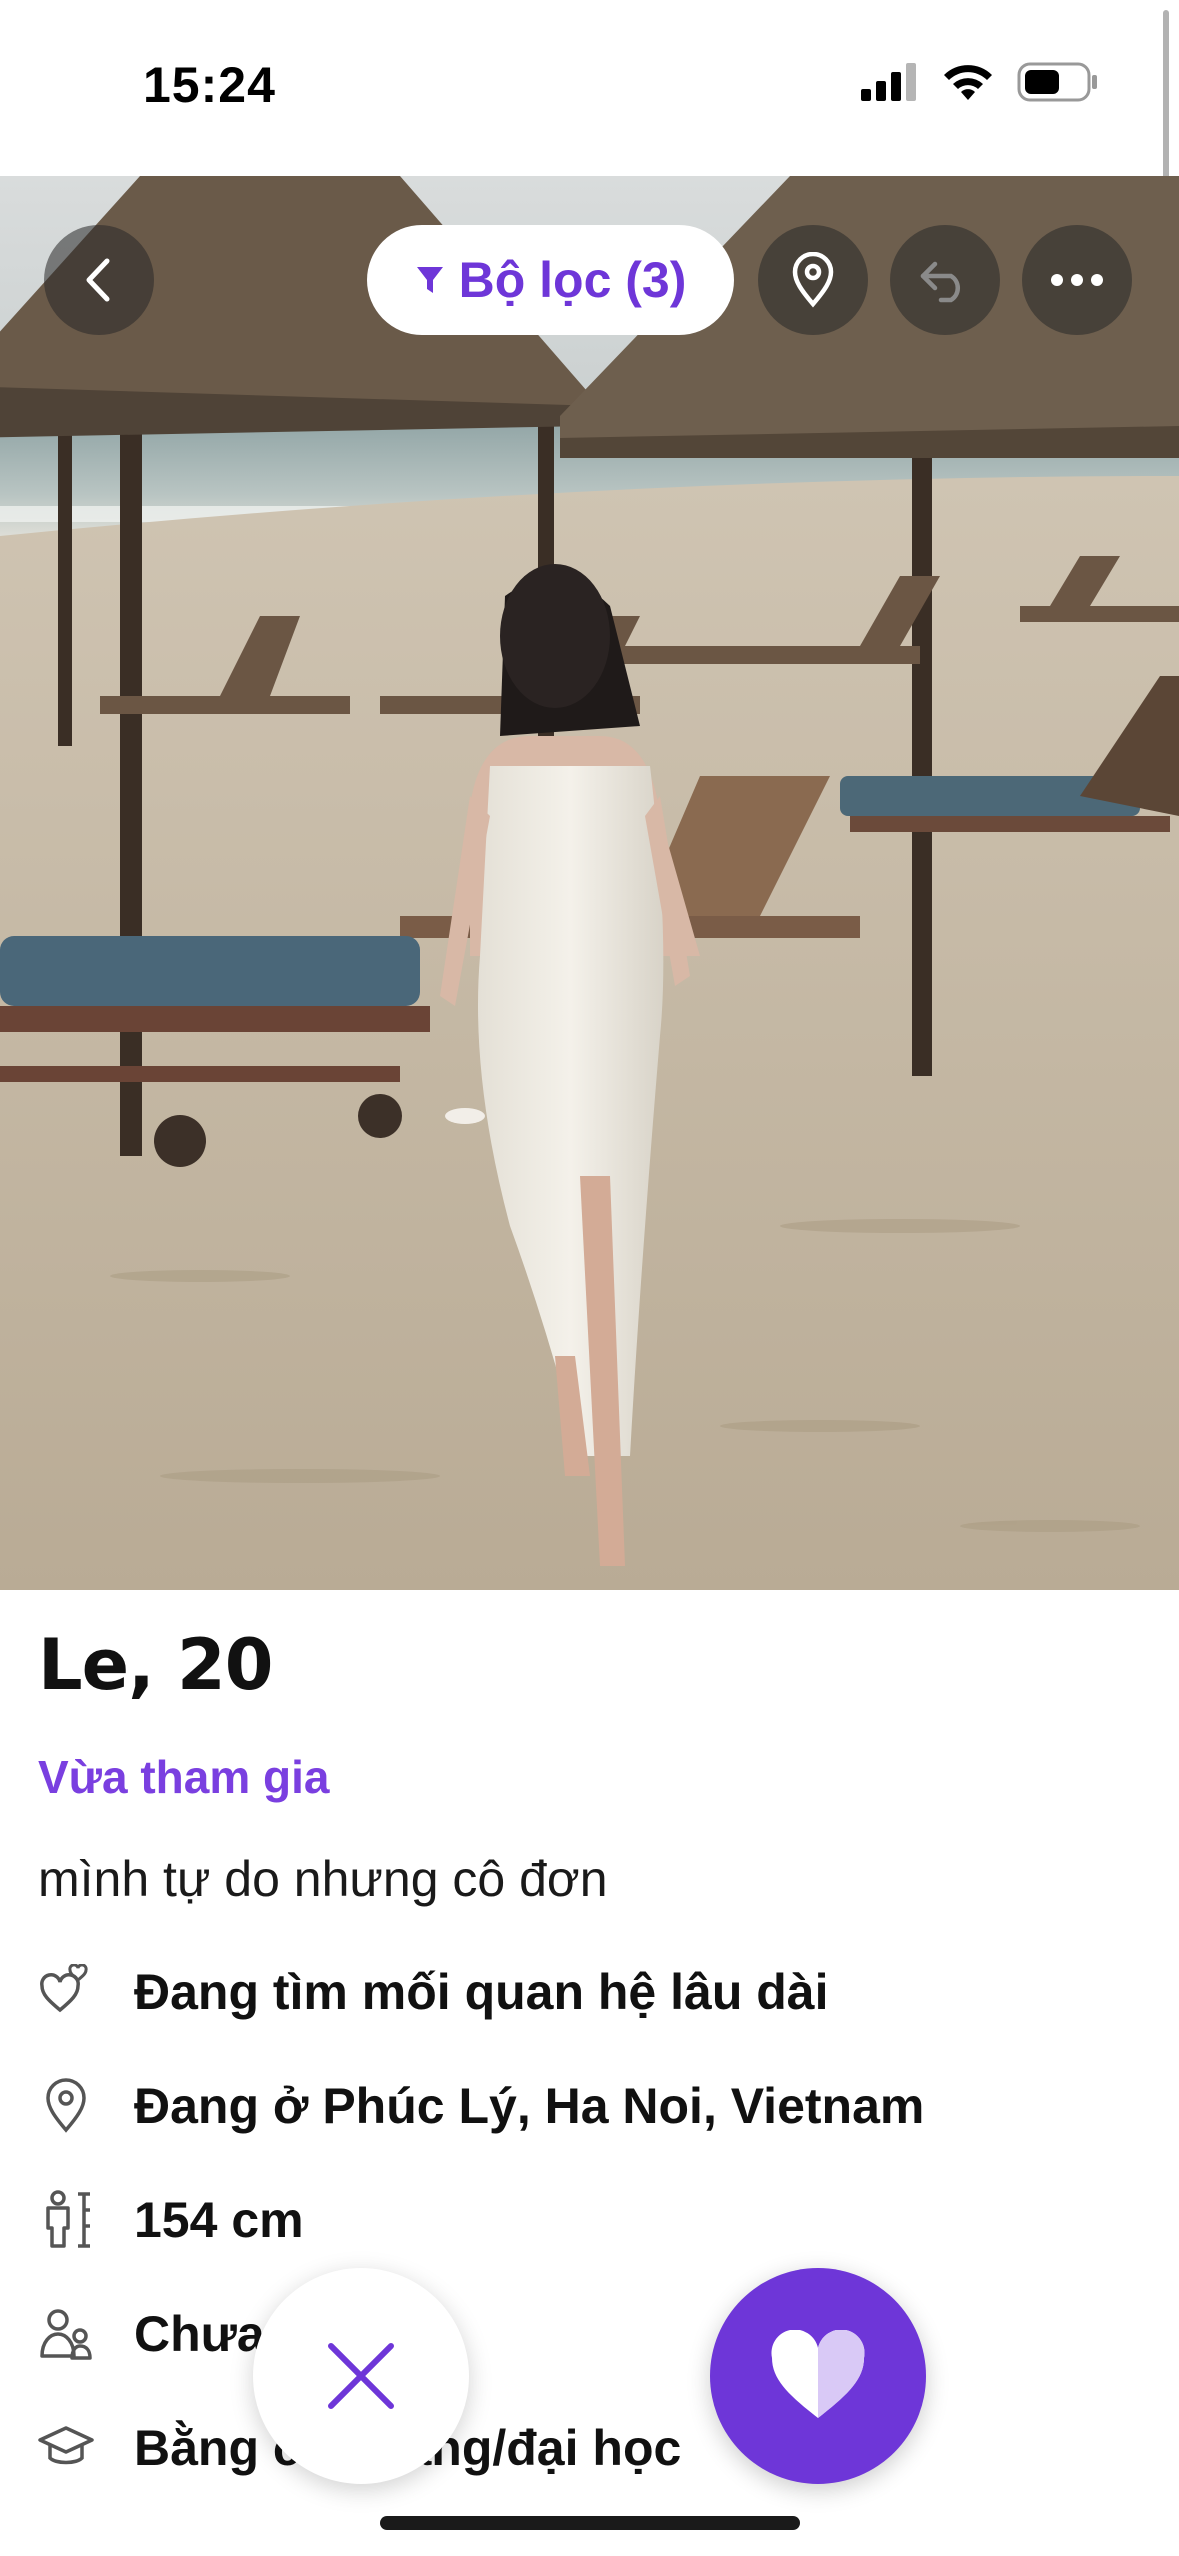  What do you see at coordinates (940, 282) in the screenshot?
I see `undo-icon` at bounding box center [940, 282].